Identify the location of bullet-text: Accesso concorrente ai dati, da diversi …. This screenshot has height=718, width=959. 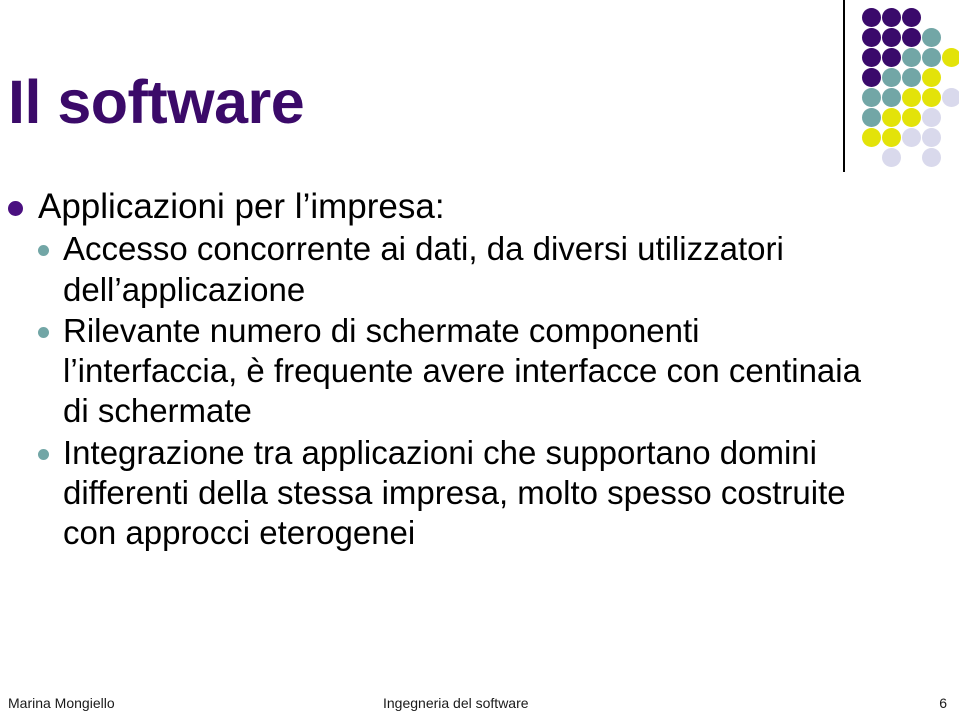
(423, 269).